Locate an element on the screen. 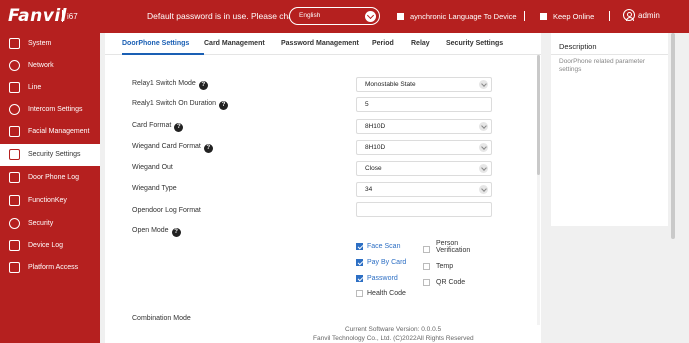 This screenshot has width=689, height=343. description-text: DoorPhone related parameter settings is located at coordinates (602, 65).